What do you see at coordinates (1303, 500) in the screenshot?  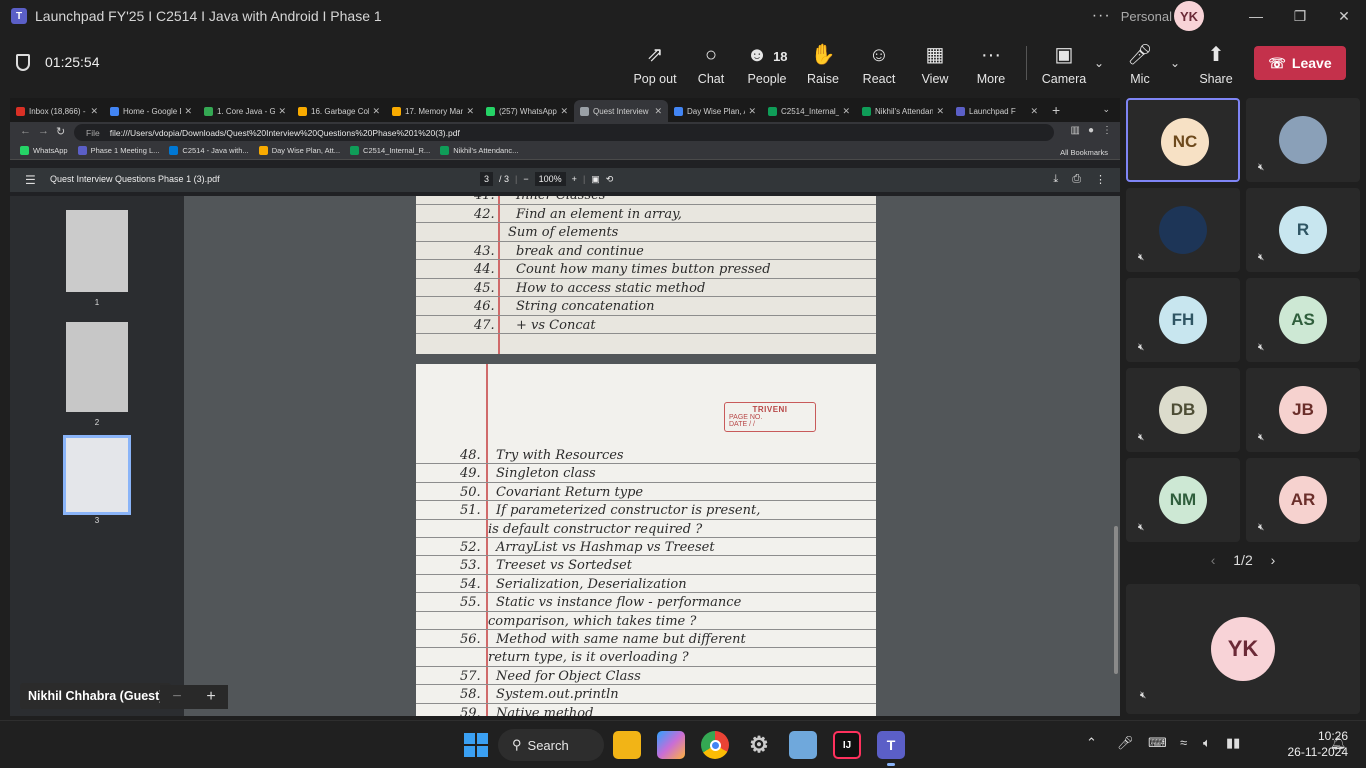 I see `participant-tile: AR 🔇︎` at bounding box center [1303, 500].